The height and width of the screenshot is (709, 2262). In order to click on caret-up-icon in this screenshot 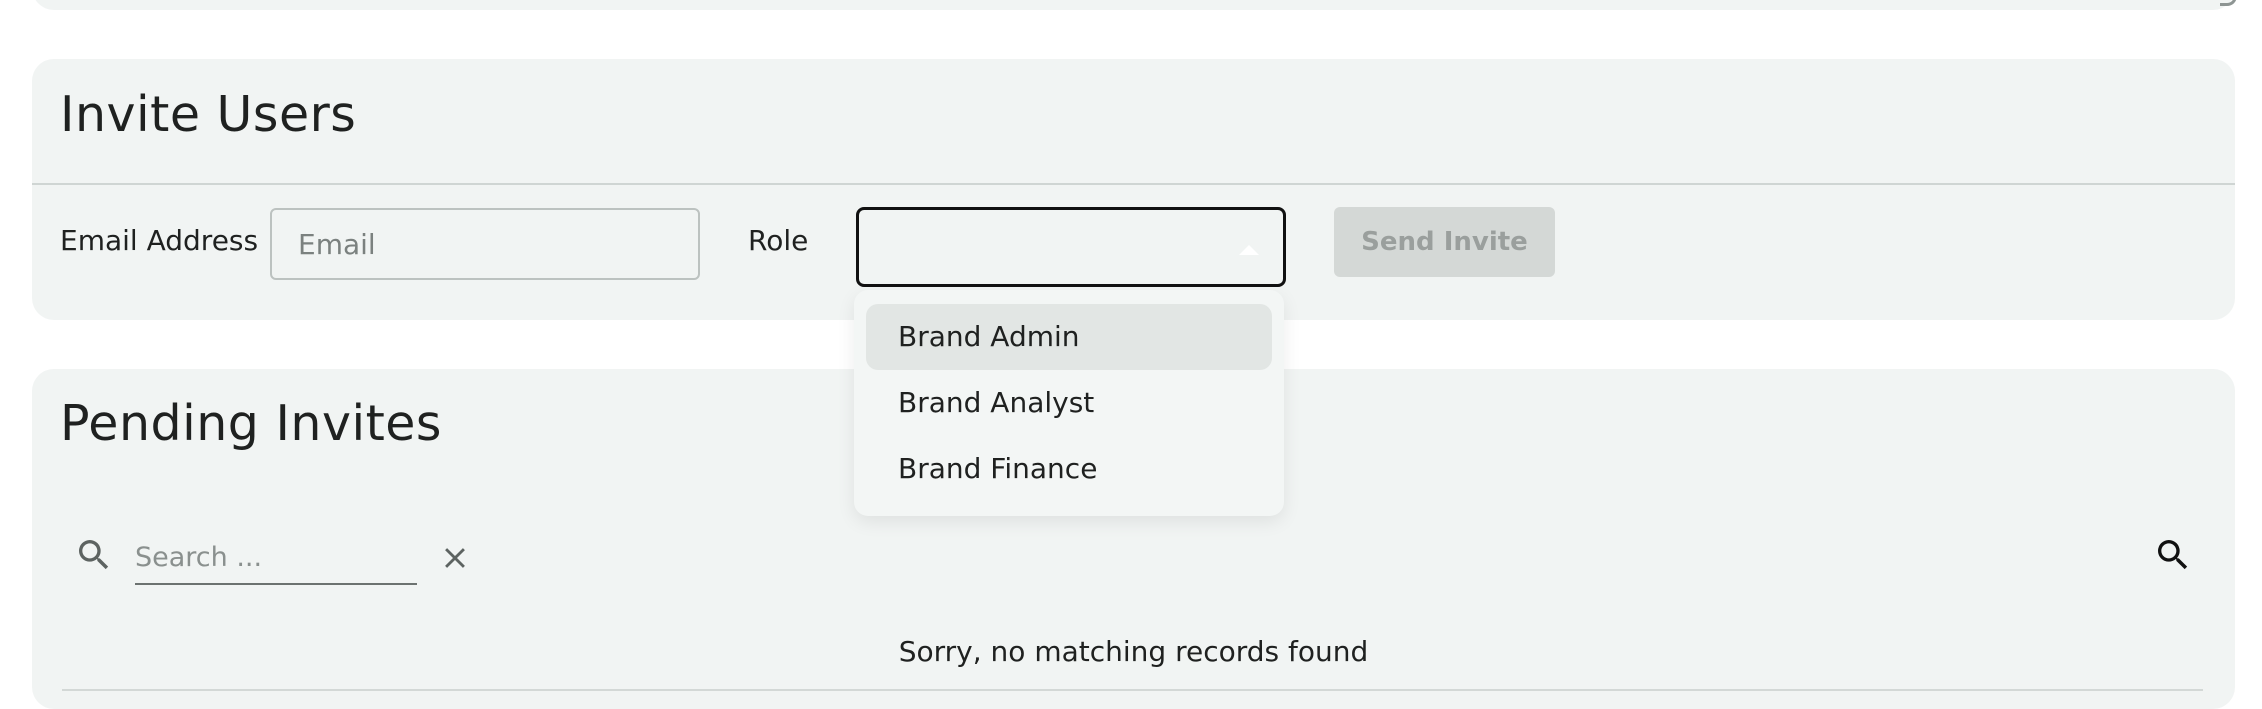, I will do `click(1249, 250)`.